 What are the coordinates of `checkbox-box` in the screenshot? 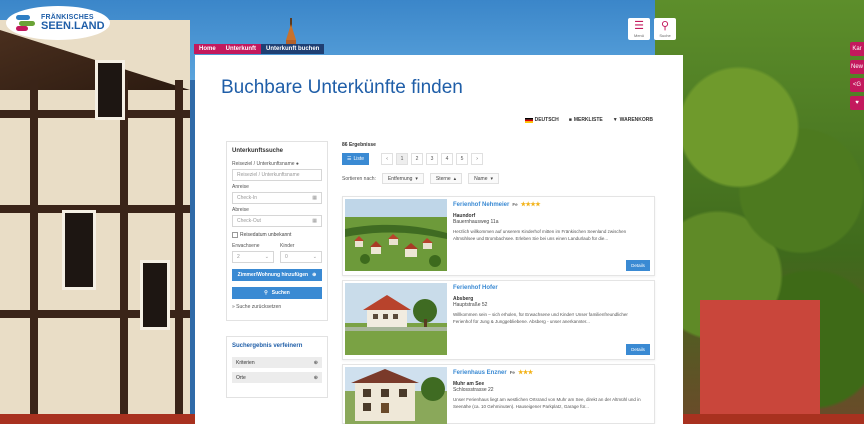 It's located at (235, 235).